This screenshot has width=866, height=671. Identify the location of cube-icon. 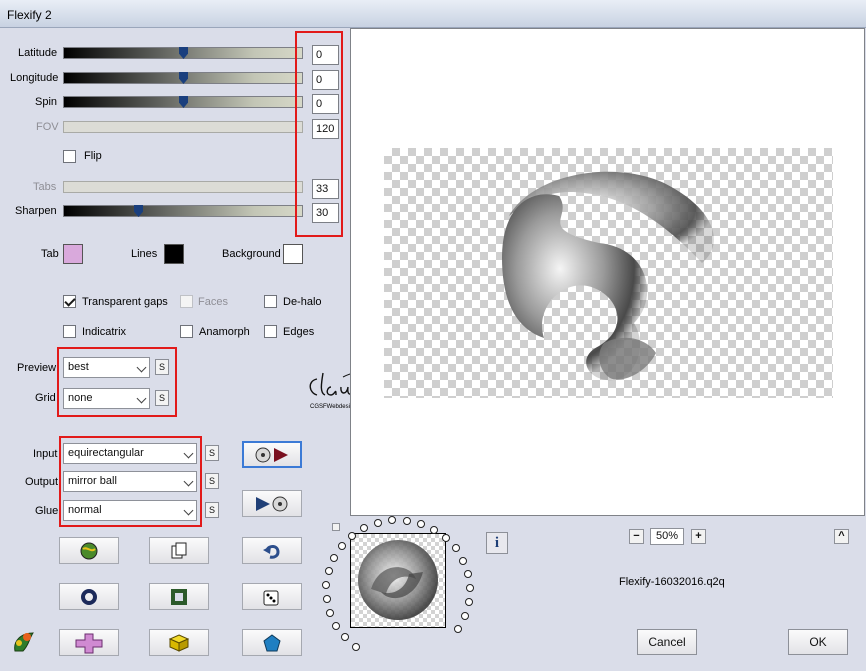
(179, 642).